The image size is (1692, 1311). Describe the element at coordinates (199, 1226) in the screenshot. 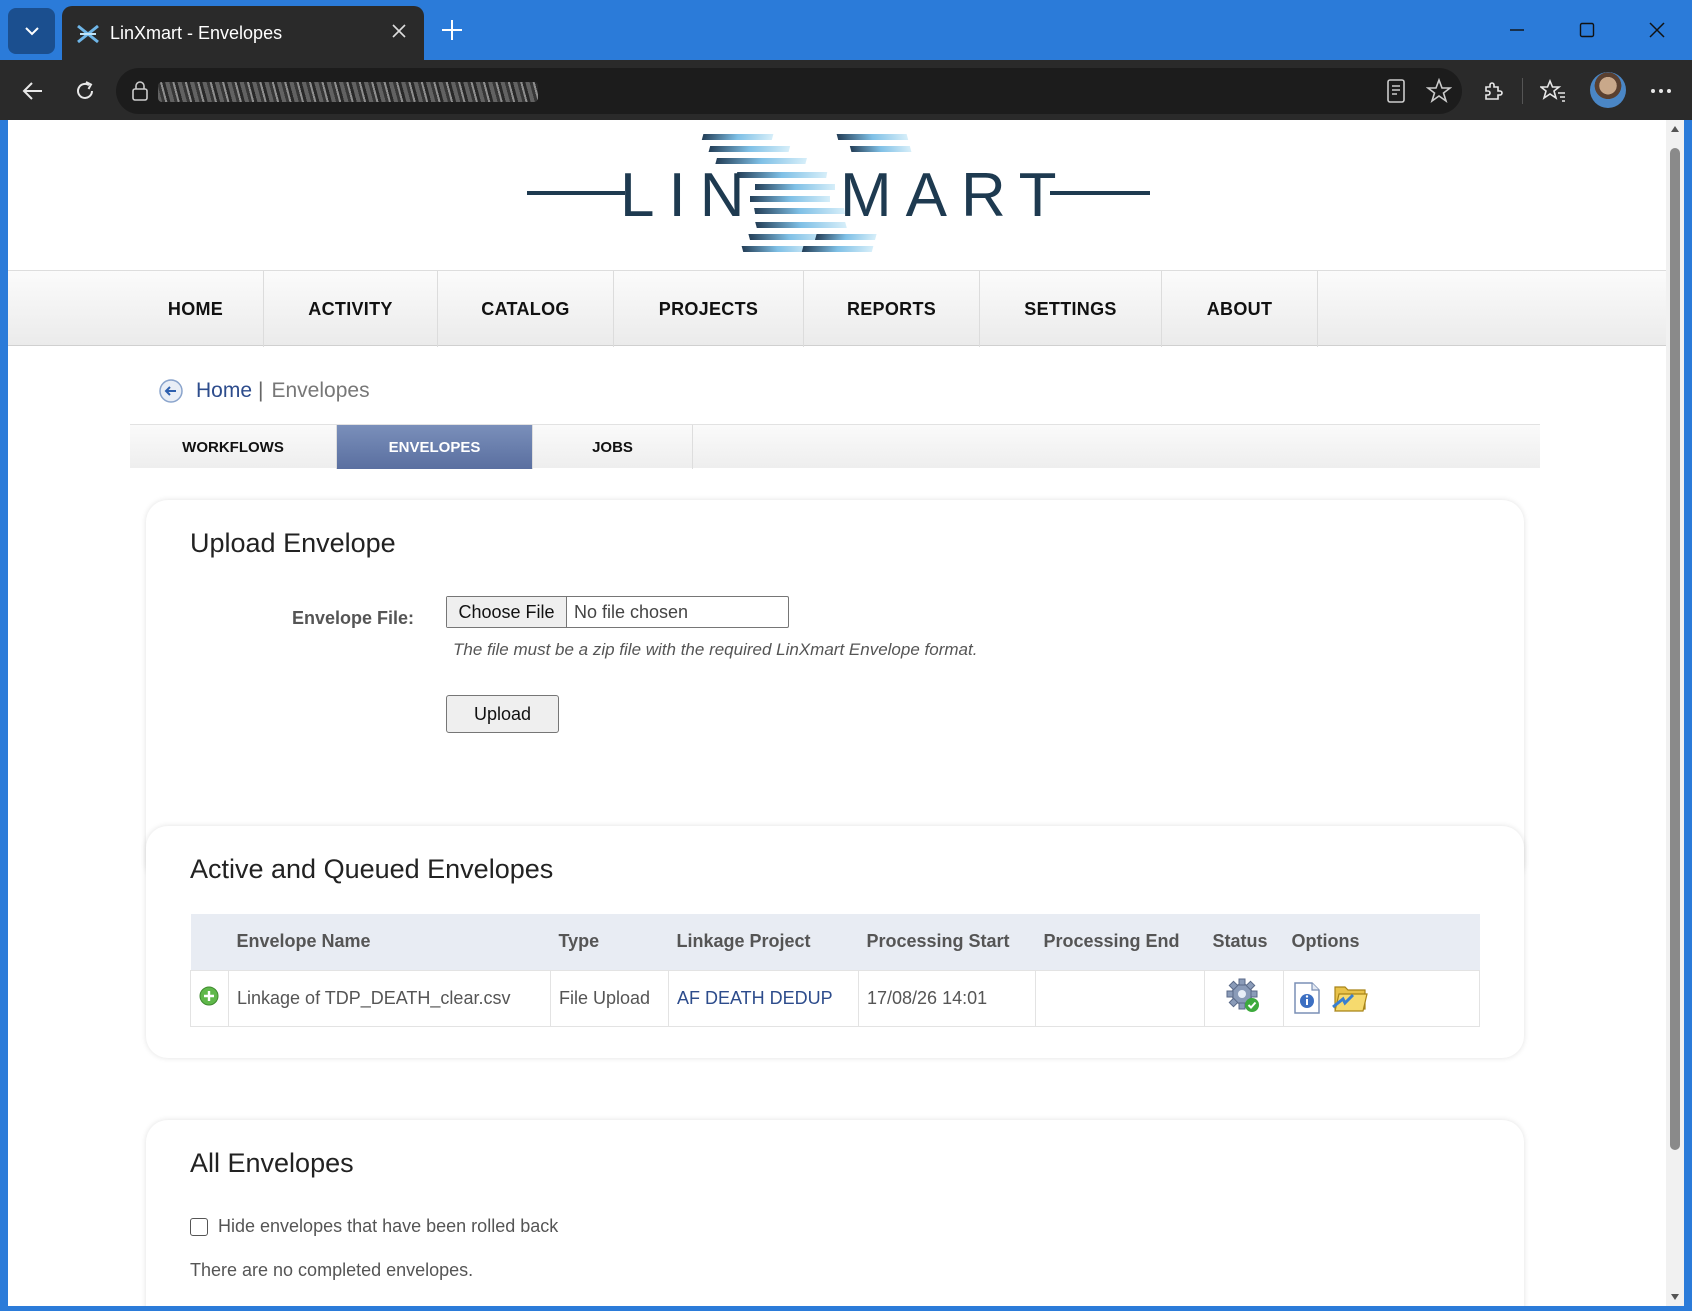

I see `hide-rolled-back-checkbox` at that location.